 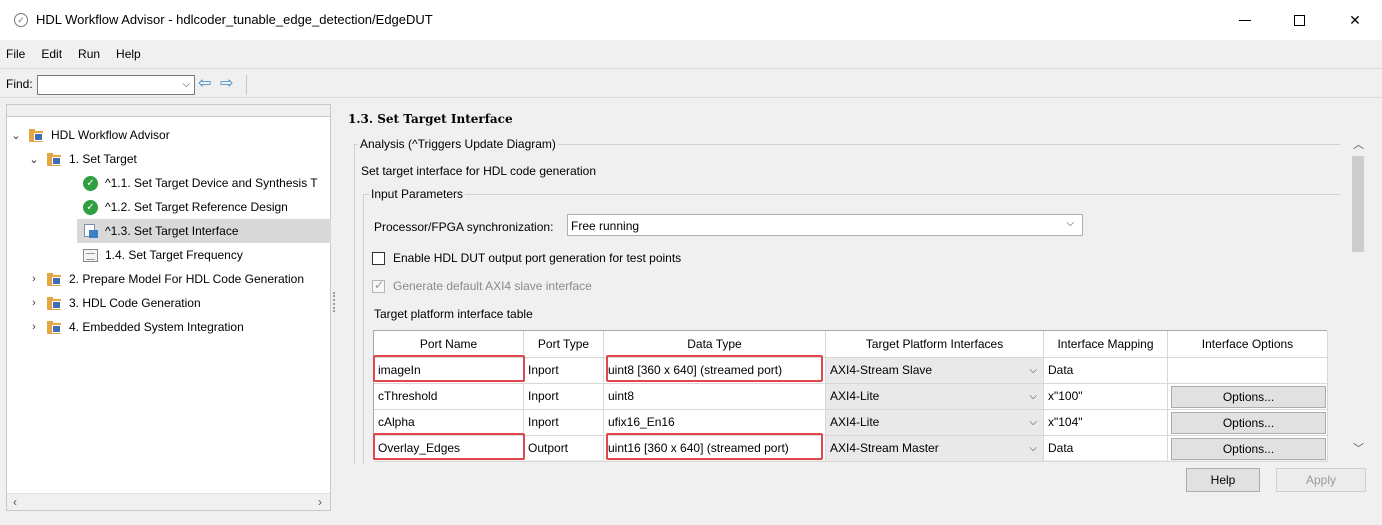 What do you see at coordinates (714, 368) in the screenshot?
I see `highlight-imagein-type` at bounding box center [714, 368].